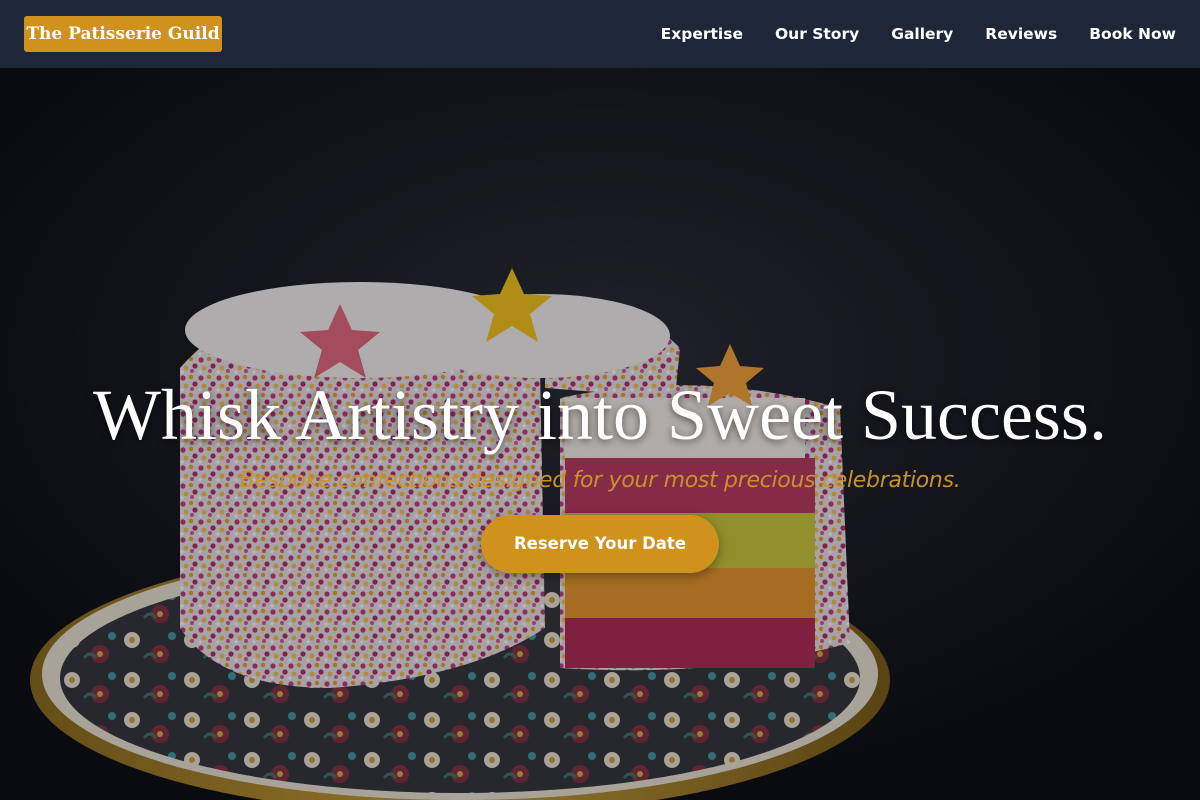 Image resolution: width=1200 pixels, height=800 pixels. Describe the element at coordinates (922, 34) in the screenshot. I see `nav-link-gallery: Gallery` at that location.